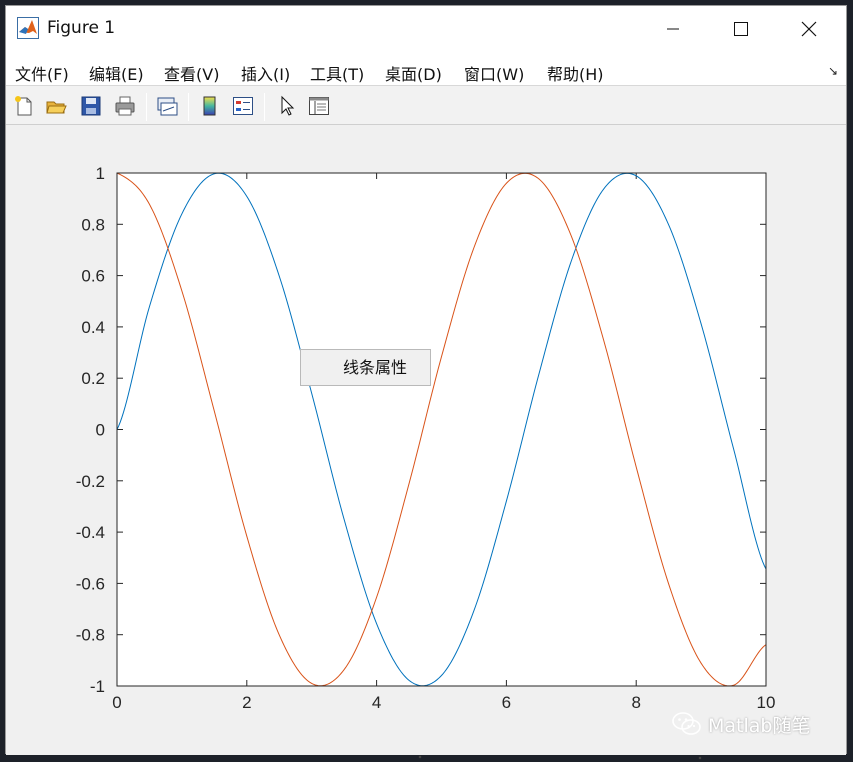 Image resolution: width=853 pixels, height=762 pixels. Describe the element at coordinates (28, 28) in the screenshot. I see `matlab-logo-icon` at that location.